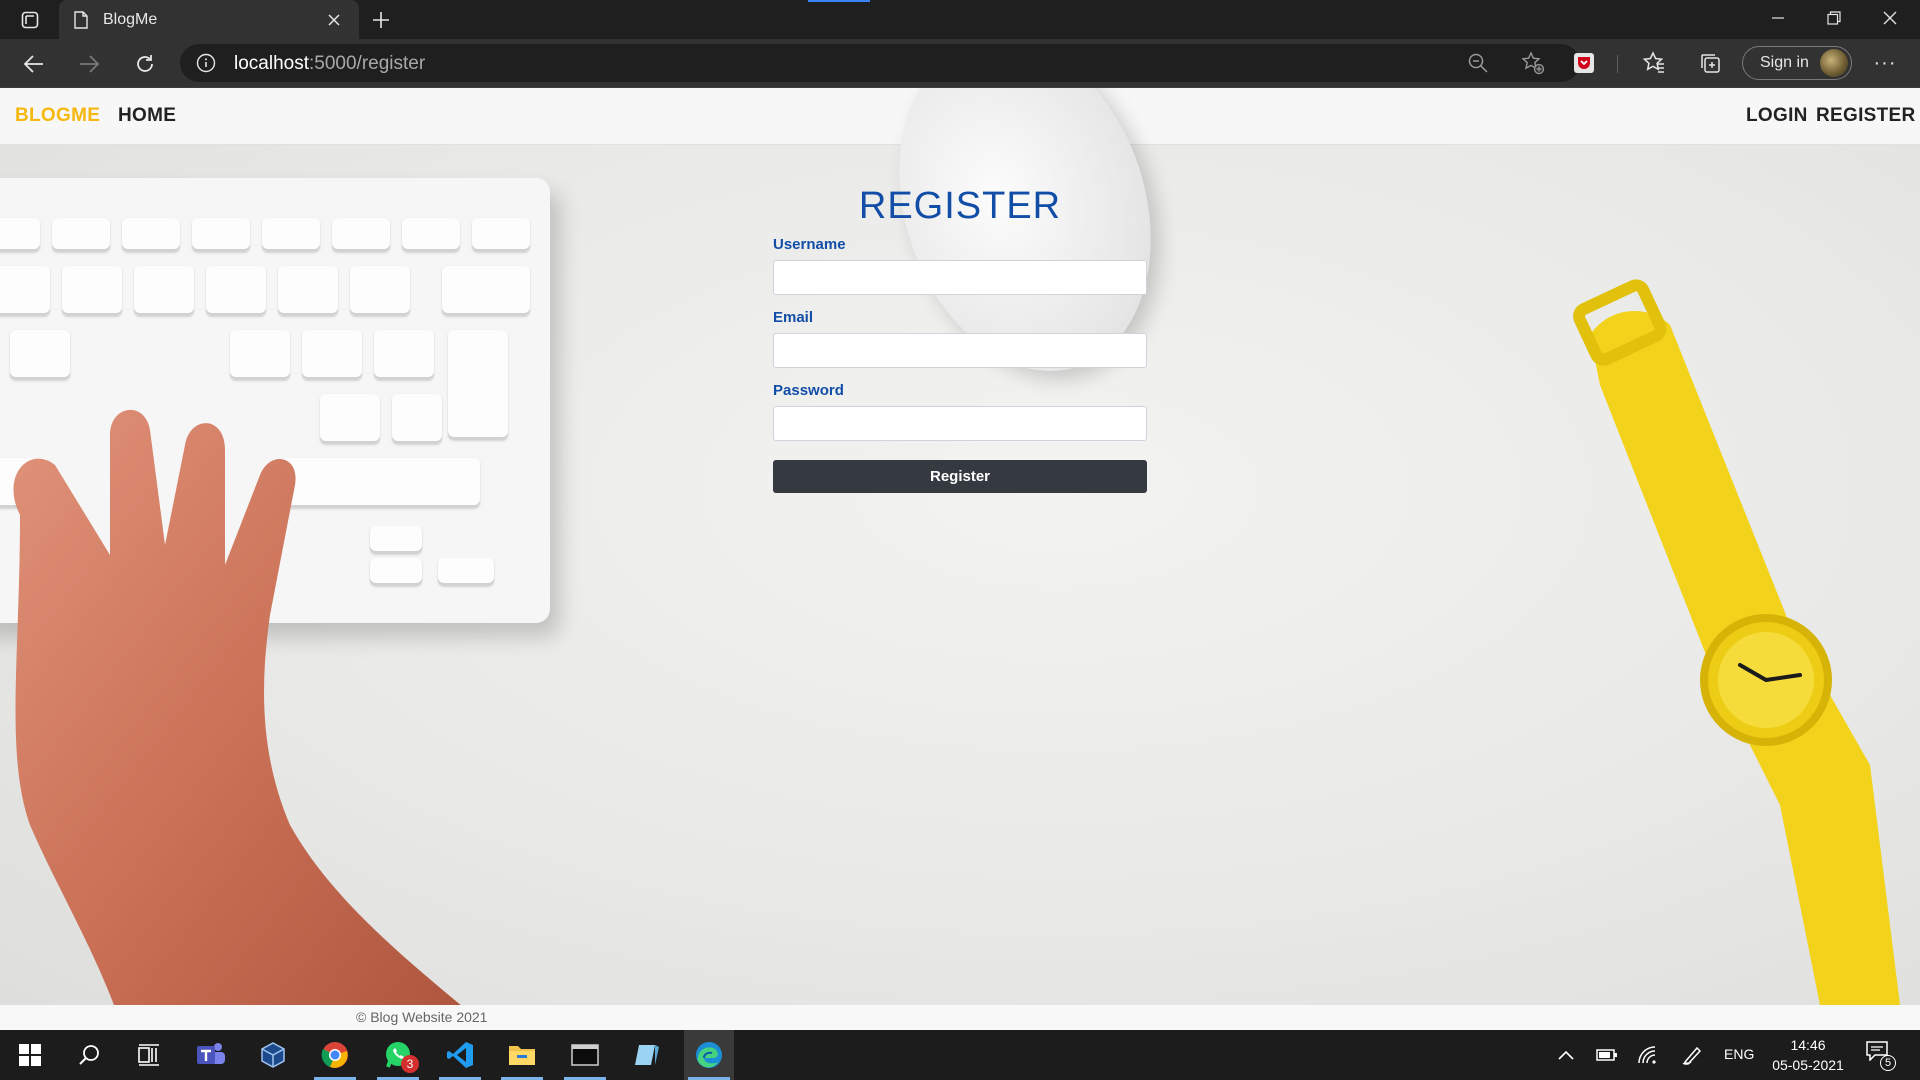  Describe the element at coordinates (206, 63) in the screenshot. I see `info-icon` at that location.